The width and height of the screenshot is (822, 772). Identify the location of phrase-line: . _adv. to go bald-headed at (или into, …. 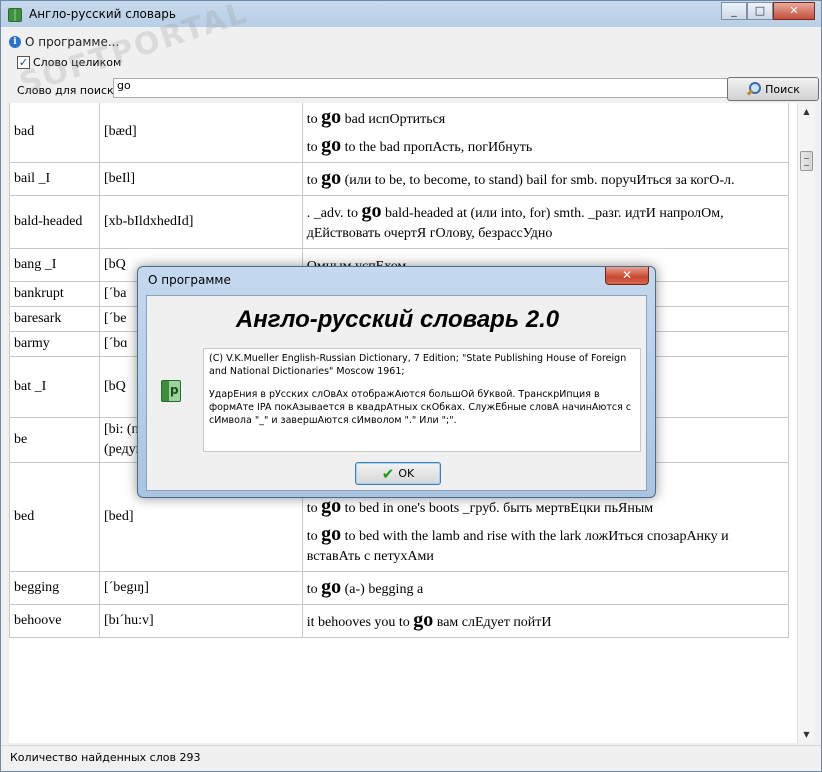
(545, 222).